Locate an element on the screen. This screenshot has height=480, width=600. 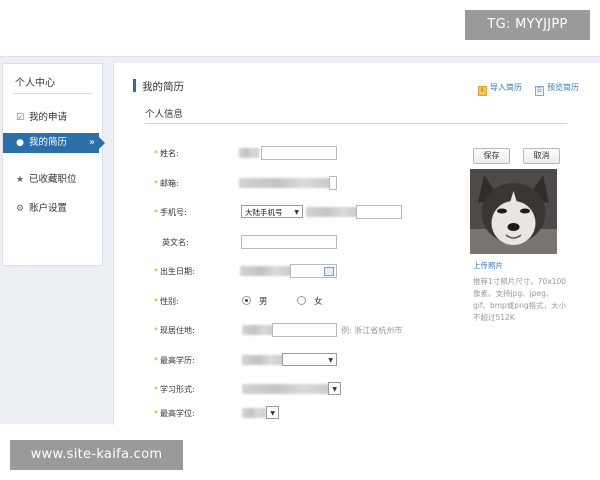
study-mode-row: * 学习形式: ▼ is located at coordinates (357, 390).